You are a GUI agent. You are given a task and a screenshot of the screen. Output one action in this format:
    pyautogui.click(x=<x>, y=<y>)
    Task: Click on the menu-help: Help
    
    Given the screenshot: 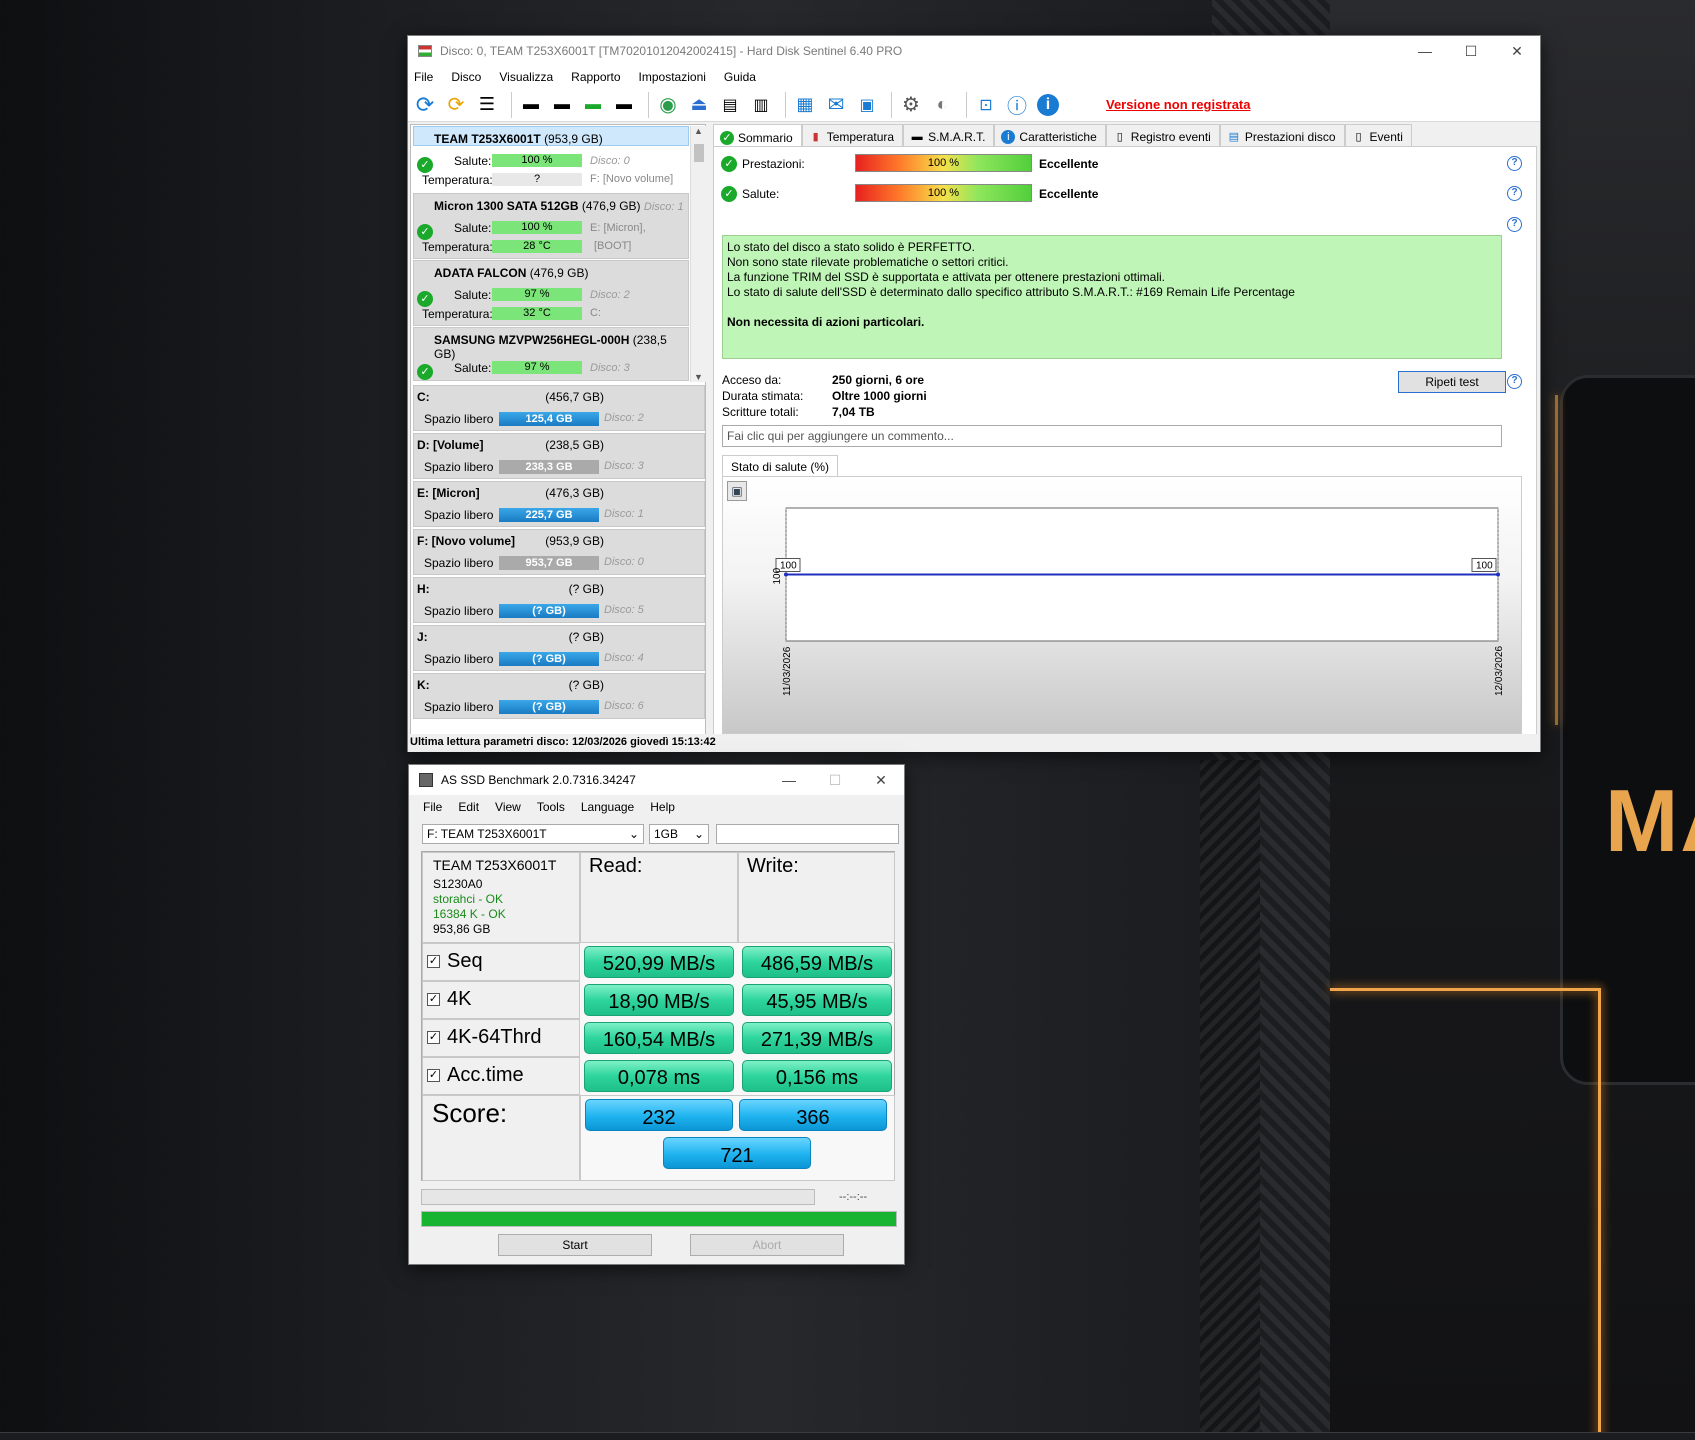 What is the action you would take?
    pyautogui.click(x=662, y=807)
    